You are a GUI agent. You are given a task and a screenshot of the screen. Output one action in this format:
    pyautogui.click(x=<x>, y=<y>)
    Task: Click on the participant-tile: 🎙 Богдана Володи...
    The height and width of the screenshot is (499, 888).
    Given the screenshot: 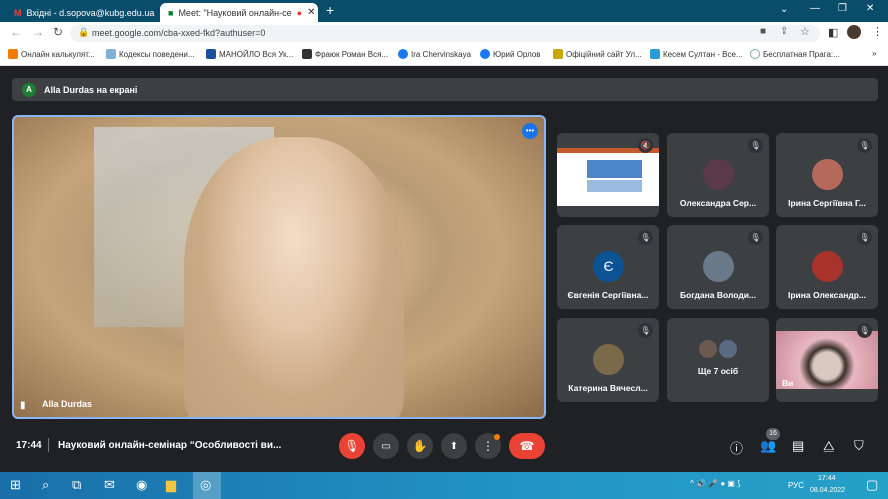 What is the action you would take?
    pyautogui.click(x=718, y=267)
    